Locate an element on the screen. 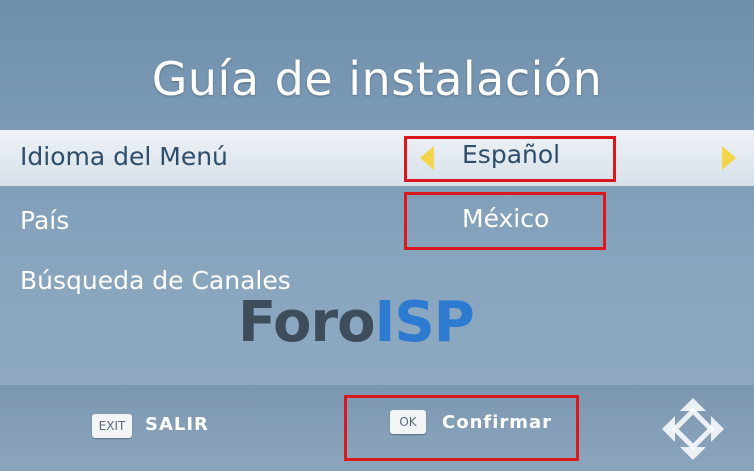 The image size is (754, 471). confirm-highlight-box is located at coordinates (461, 428).